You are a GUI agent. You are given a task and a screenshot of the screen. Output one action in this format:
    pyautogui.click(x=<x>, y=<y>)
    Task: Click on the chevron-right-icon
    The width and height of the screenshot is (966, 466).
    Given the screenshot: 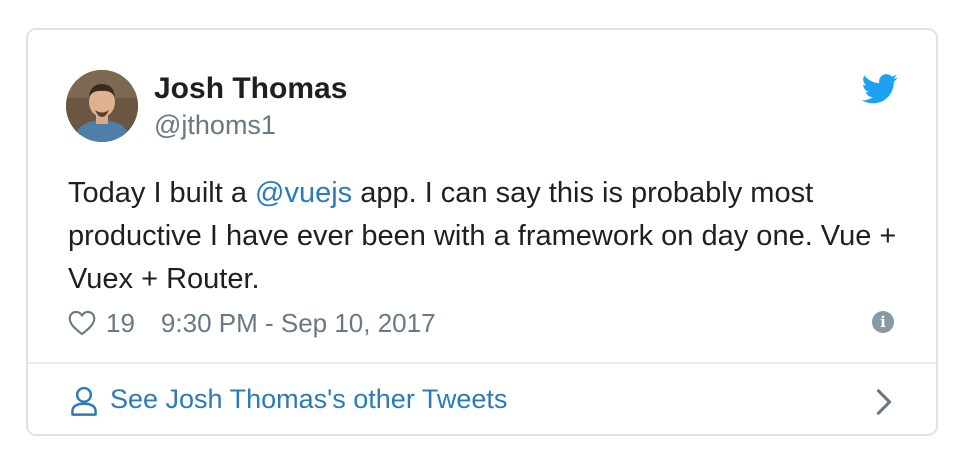 What is the action you would take?
    pyautogui.click(x=884, y=402)
    